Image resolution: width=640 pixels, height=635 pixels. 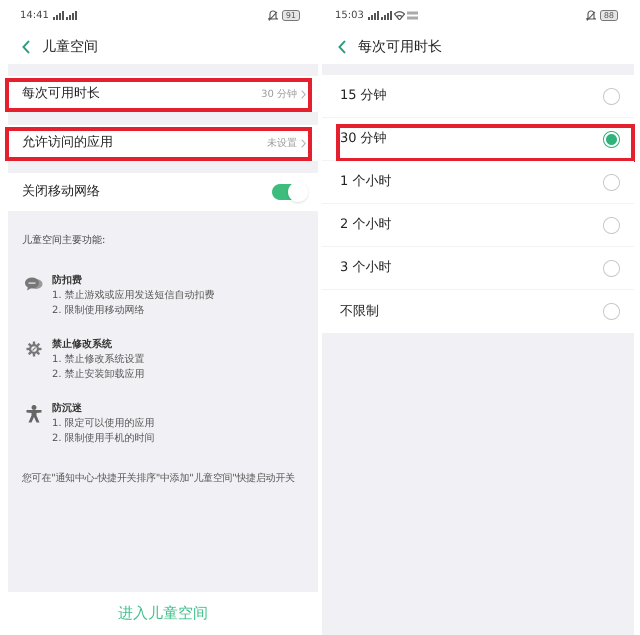 What do you see at coordinates (82, 345) in the screenshot?
I see `feature-title: 禁止修改系统` at bounding box center [82, 345].